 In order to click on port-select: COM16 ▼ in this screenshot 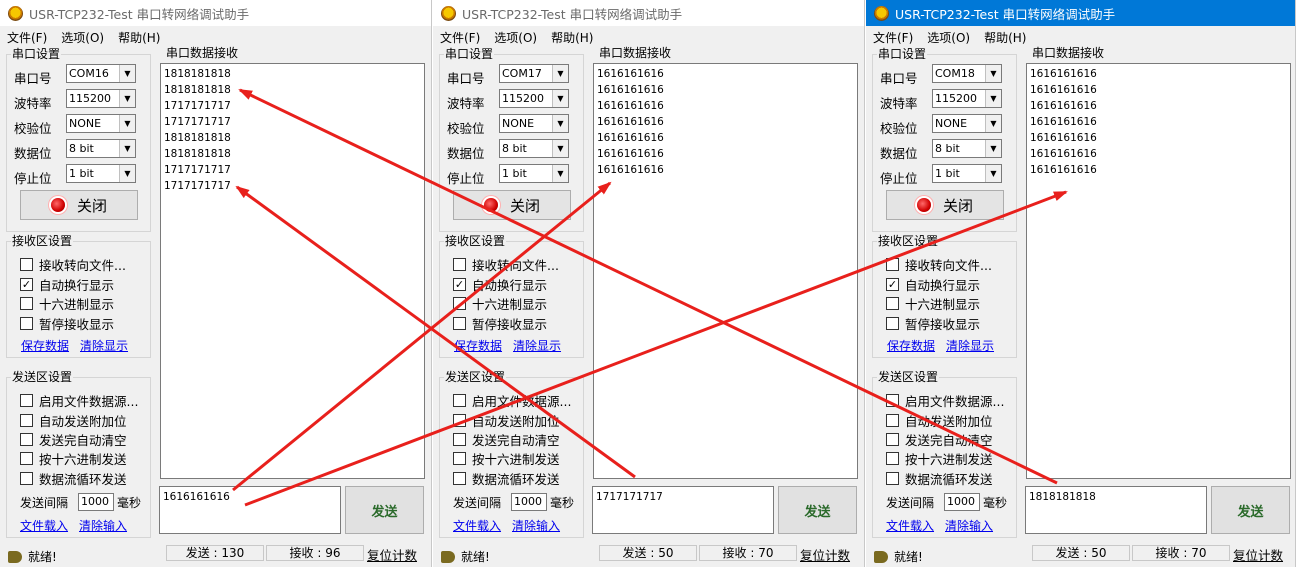, I will do `click(101, 73)`.